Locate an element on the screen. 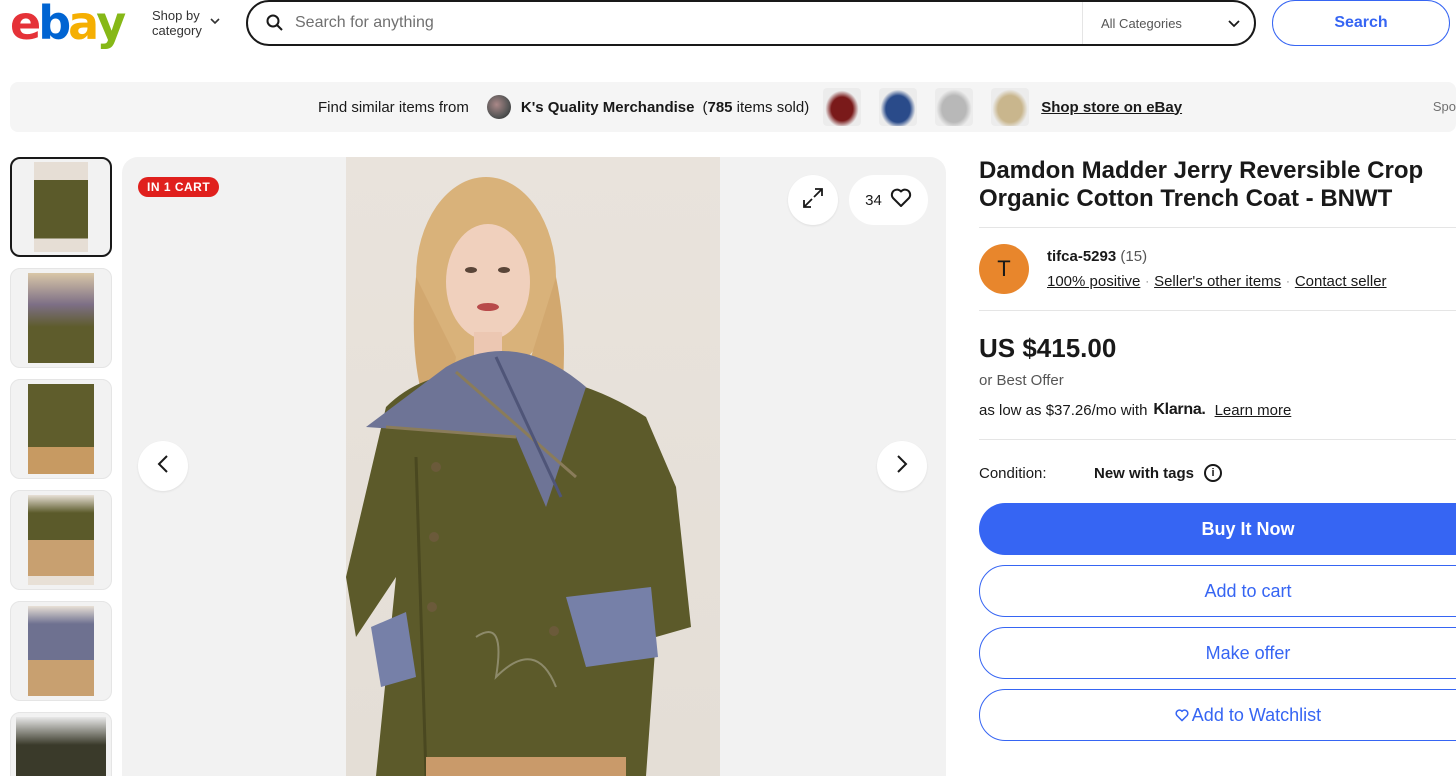 The image size is (1456, 776). logo-letter-a: a is located at coordinates (83, 25).